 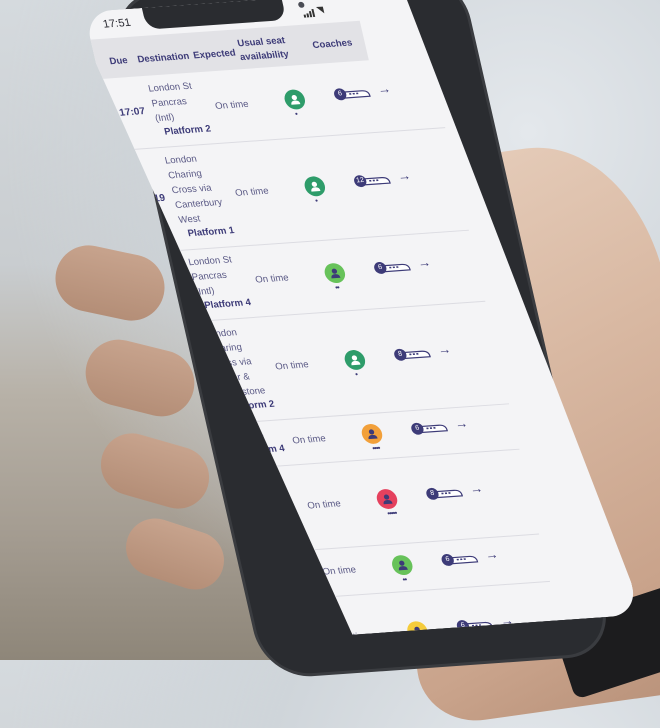 What do you see at coordinates (227, 304) in the screenshot?
I see `platform: Platform 4` at bounding box center [227, 304].